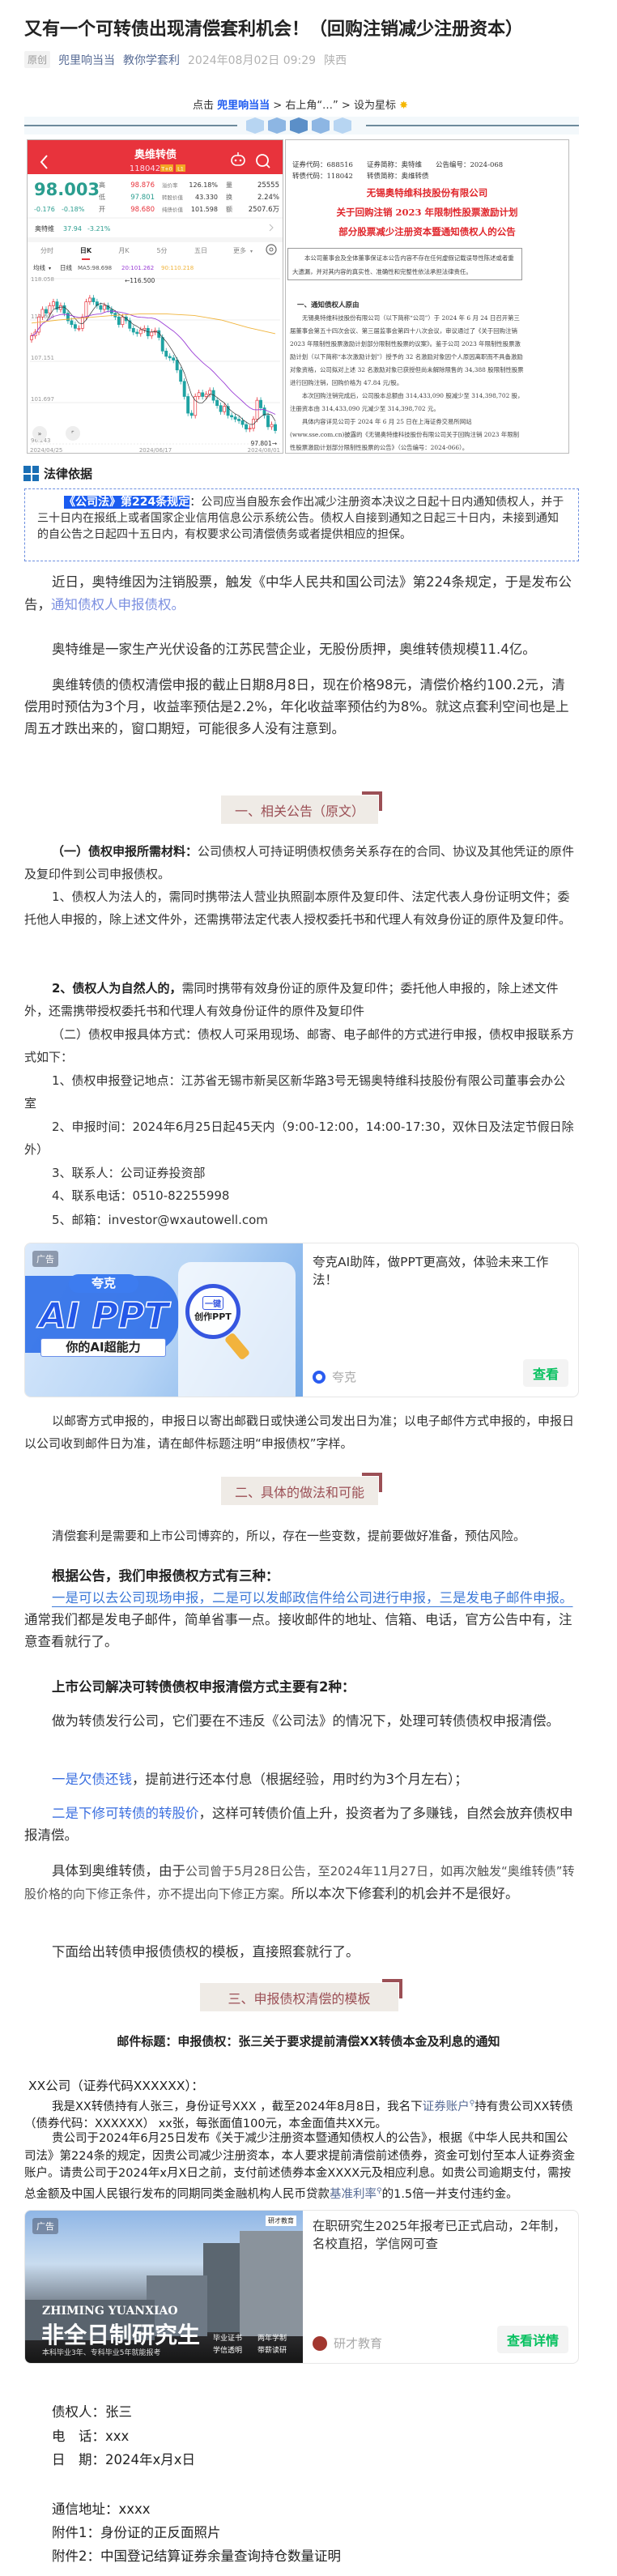  Describe the element at coordinates (129, 1173) in the screenshot. I see `contact-person: 3、联系人：公司证券投资部` at that location.